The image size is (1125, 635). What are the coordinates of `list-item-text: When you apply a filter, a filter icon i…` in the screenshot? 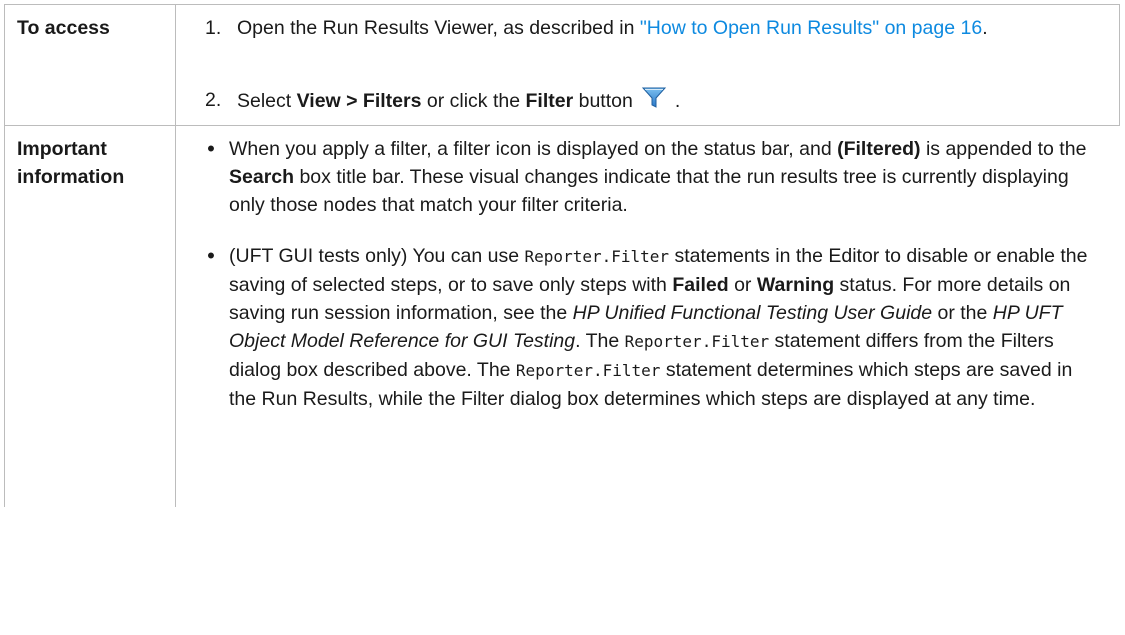 It's located at (658, 177).